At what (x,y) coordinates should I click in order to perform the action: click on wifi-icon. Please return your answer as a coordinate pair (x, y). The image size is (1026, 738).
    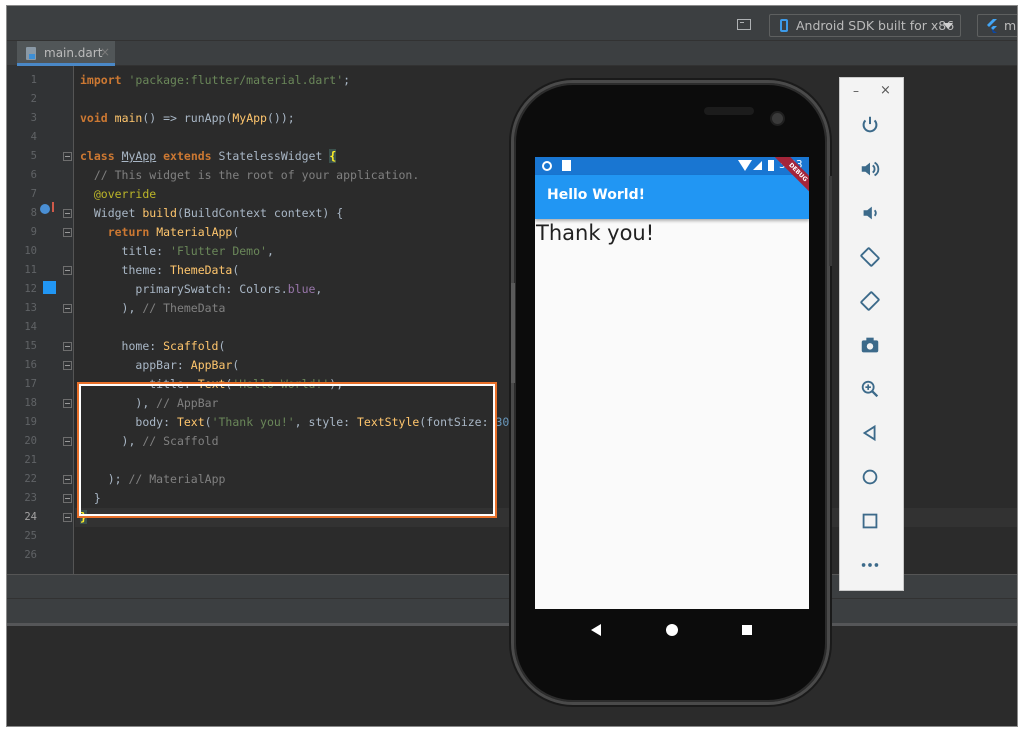
    Looking at the image, I should click on (745, 165).